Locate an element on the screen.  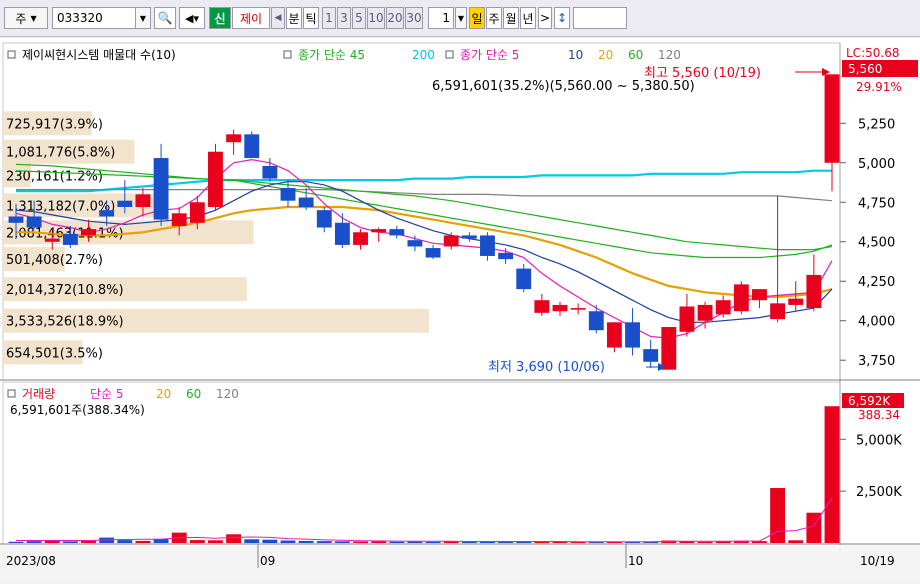
number-button-label: 1 is located at coordinates (329, 18).